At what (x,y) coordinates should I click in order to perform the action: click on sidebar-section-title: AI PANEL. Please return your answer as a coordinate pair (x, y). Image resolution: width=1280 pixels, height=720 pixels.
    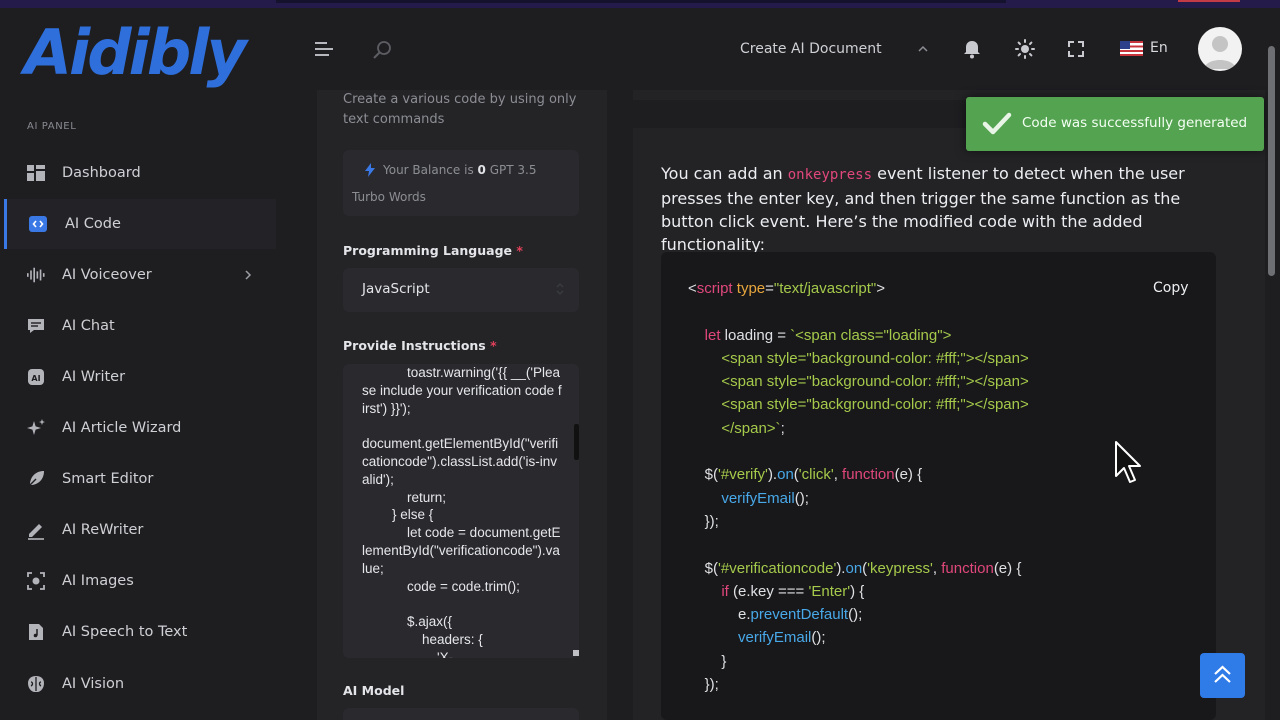
    Looking at the image, I should click on (52, 126).